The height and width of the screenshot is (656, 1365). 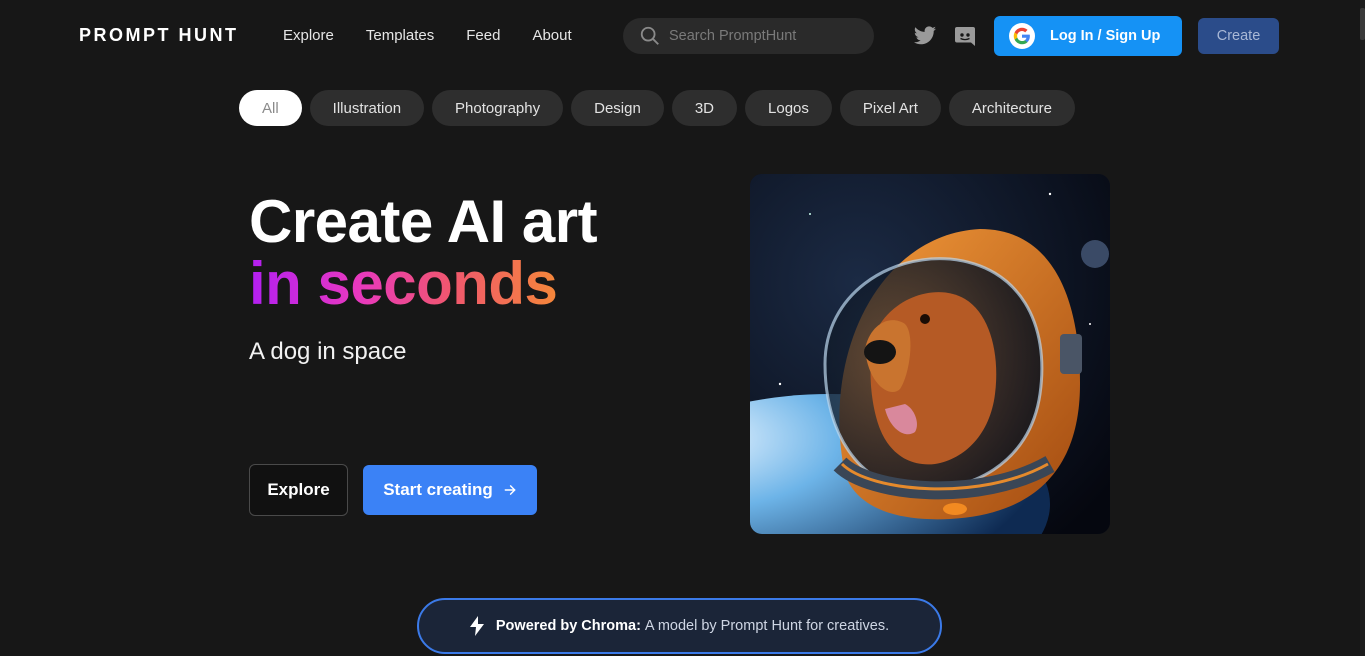 I want to click on hero-prompt-text: A dog in space, so click(x=328, y=351).